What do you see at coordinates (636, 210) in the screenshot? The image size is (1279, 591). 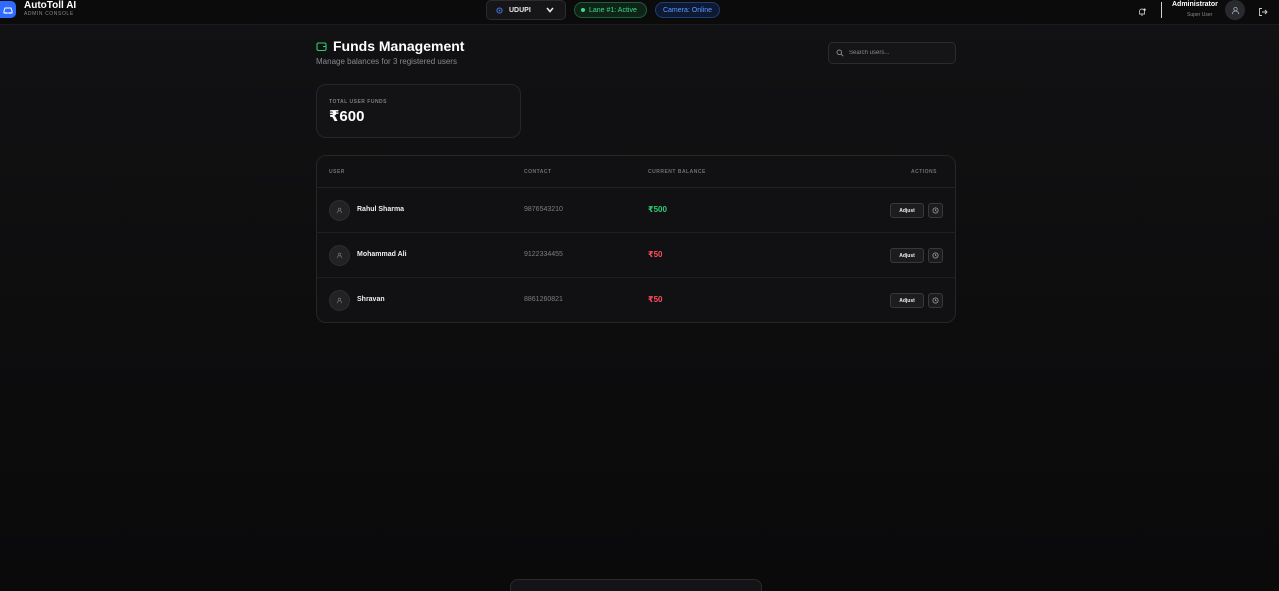 I see `table-row: Rahul Sharma 9876543210 ₹500 Adjust` at bounding box center [636, 210].